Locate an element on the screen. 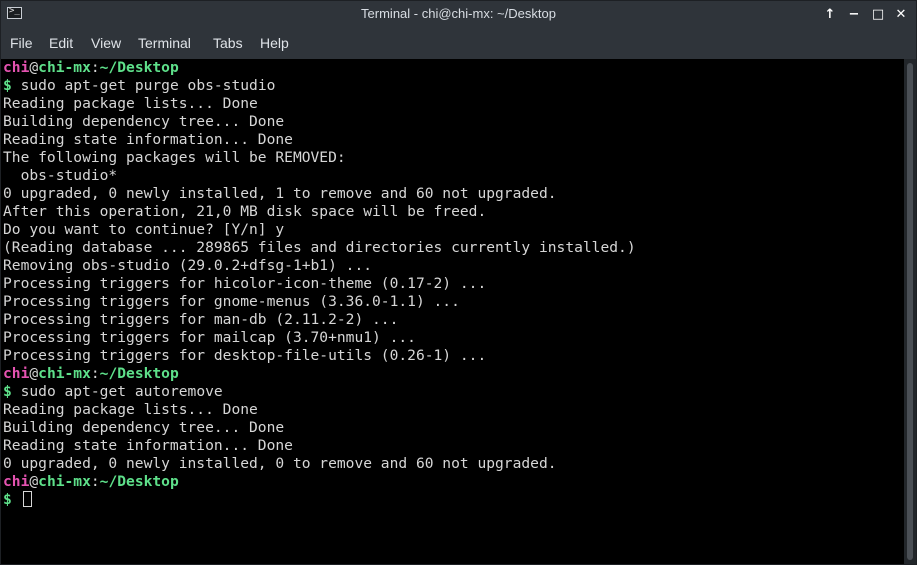  output-line: obs-studio* is located at coordinates (60, 175).